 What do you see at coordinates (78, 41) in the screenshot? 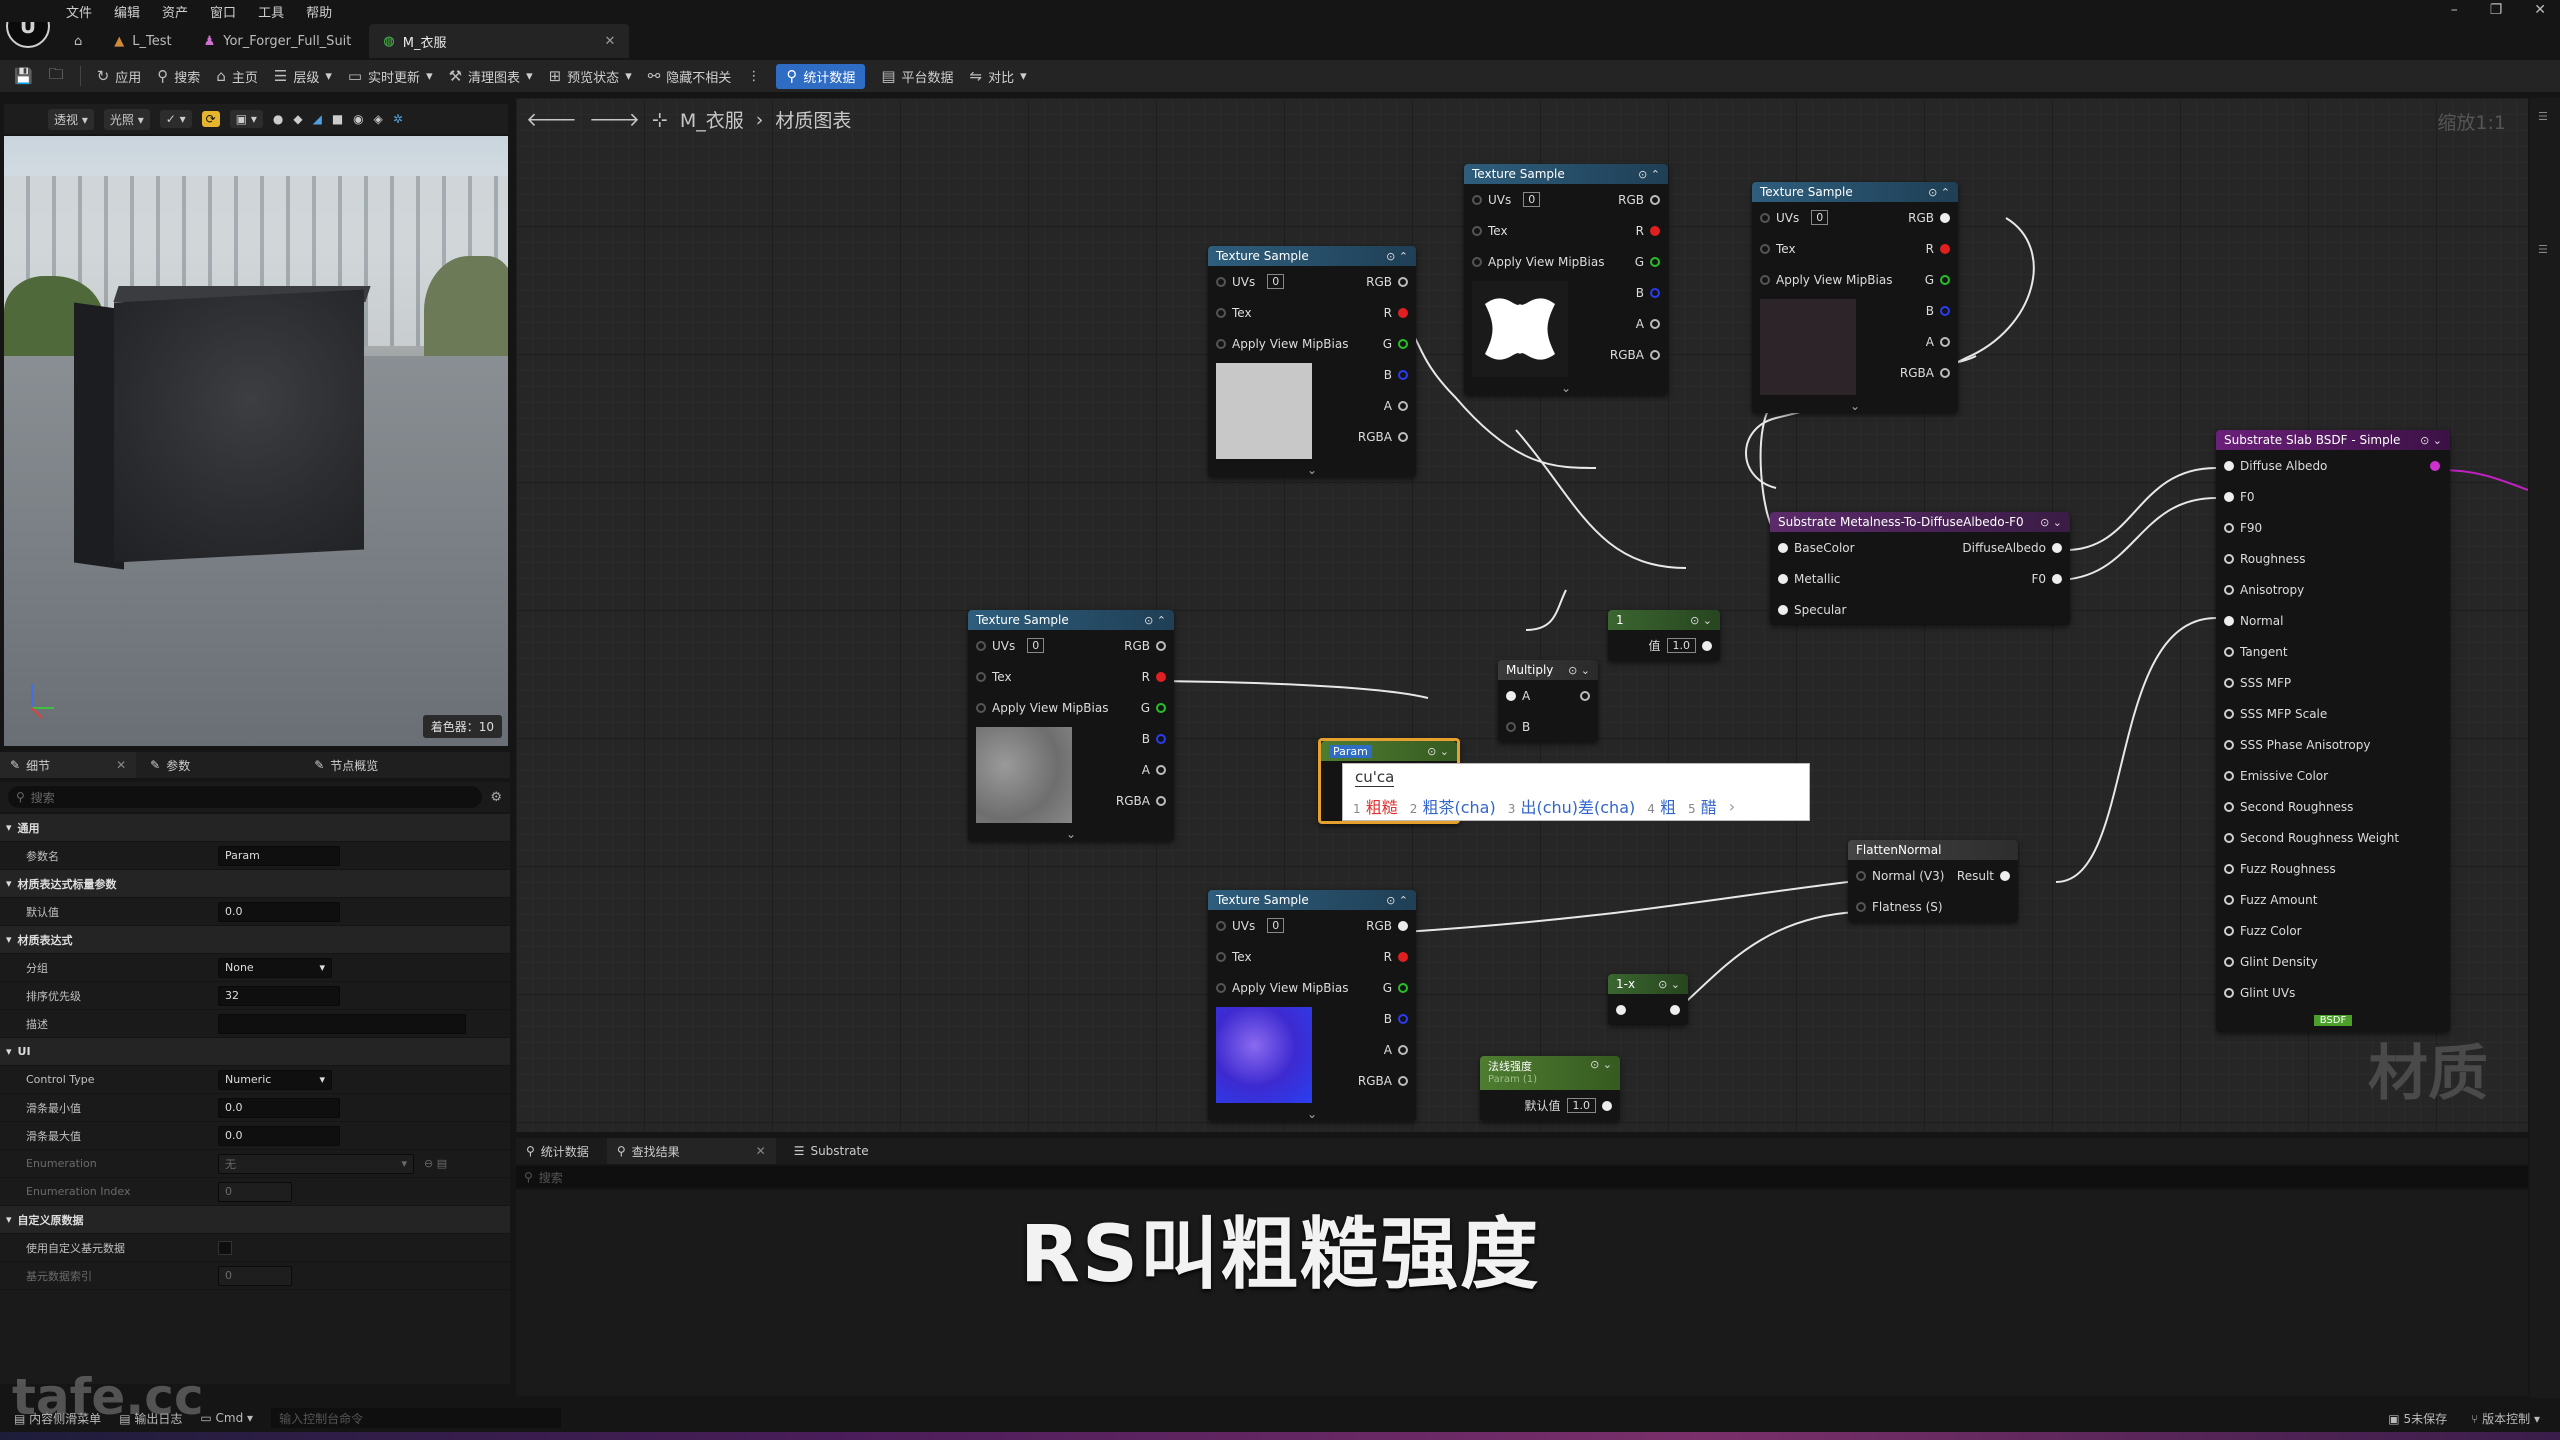
I see `home-tab: ⌂` at bounding box center [78, 41].